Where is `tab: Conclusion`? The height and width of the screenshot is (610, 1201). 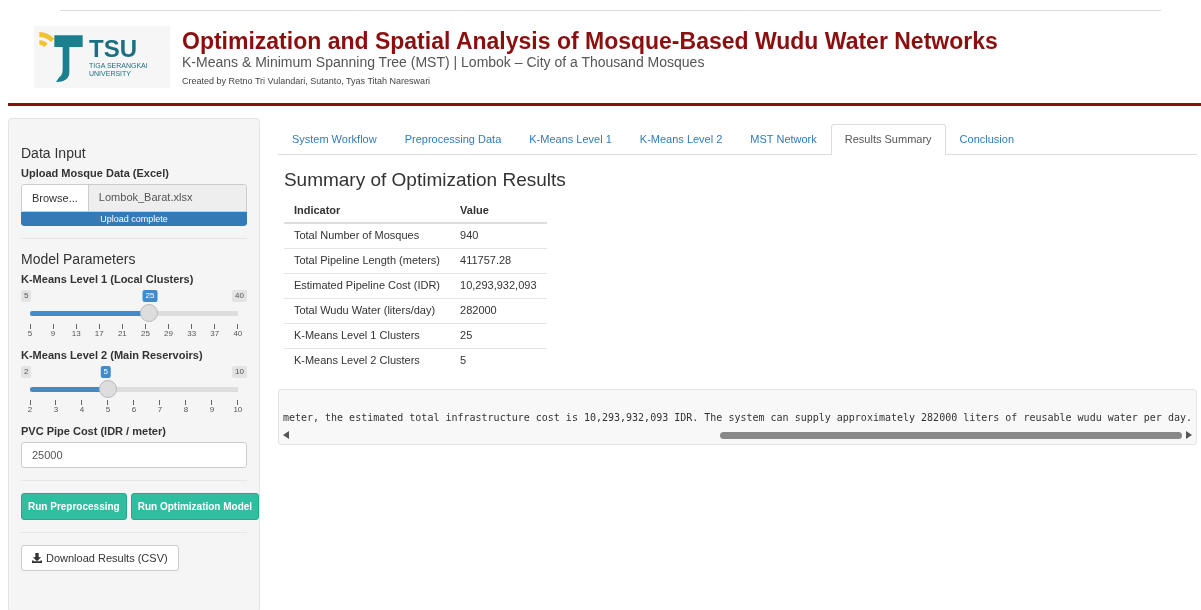 tab: Conclusion is located at coordinates (986, 139).